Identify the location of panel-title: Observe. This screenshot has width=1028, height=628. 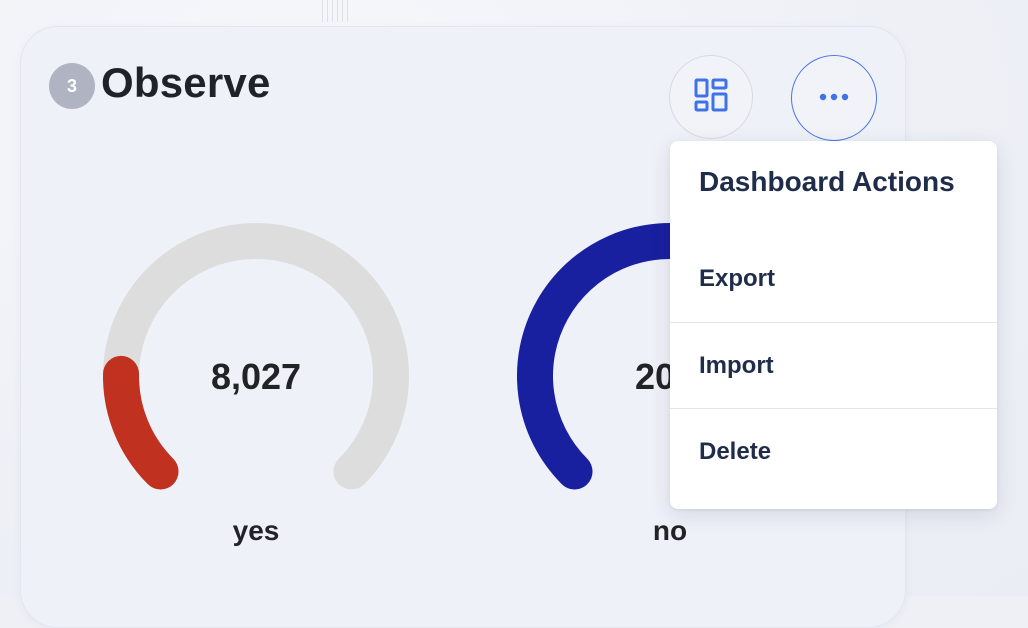
(186, 82).